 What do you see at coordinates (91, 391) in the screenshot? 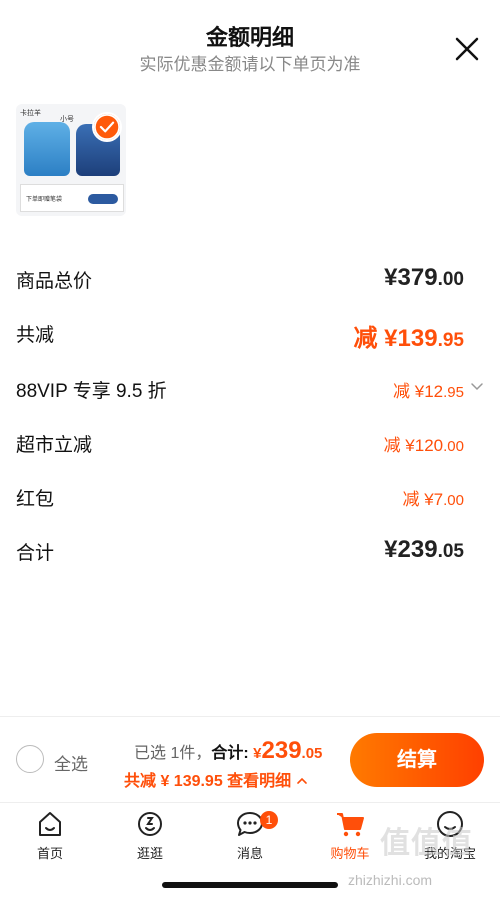
I see `vip-discount-label: 88VIP 专享 9.5 折` at bounding box center [91, 391].